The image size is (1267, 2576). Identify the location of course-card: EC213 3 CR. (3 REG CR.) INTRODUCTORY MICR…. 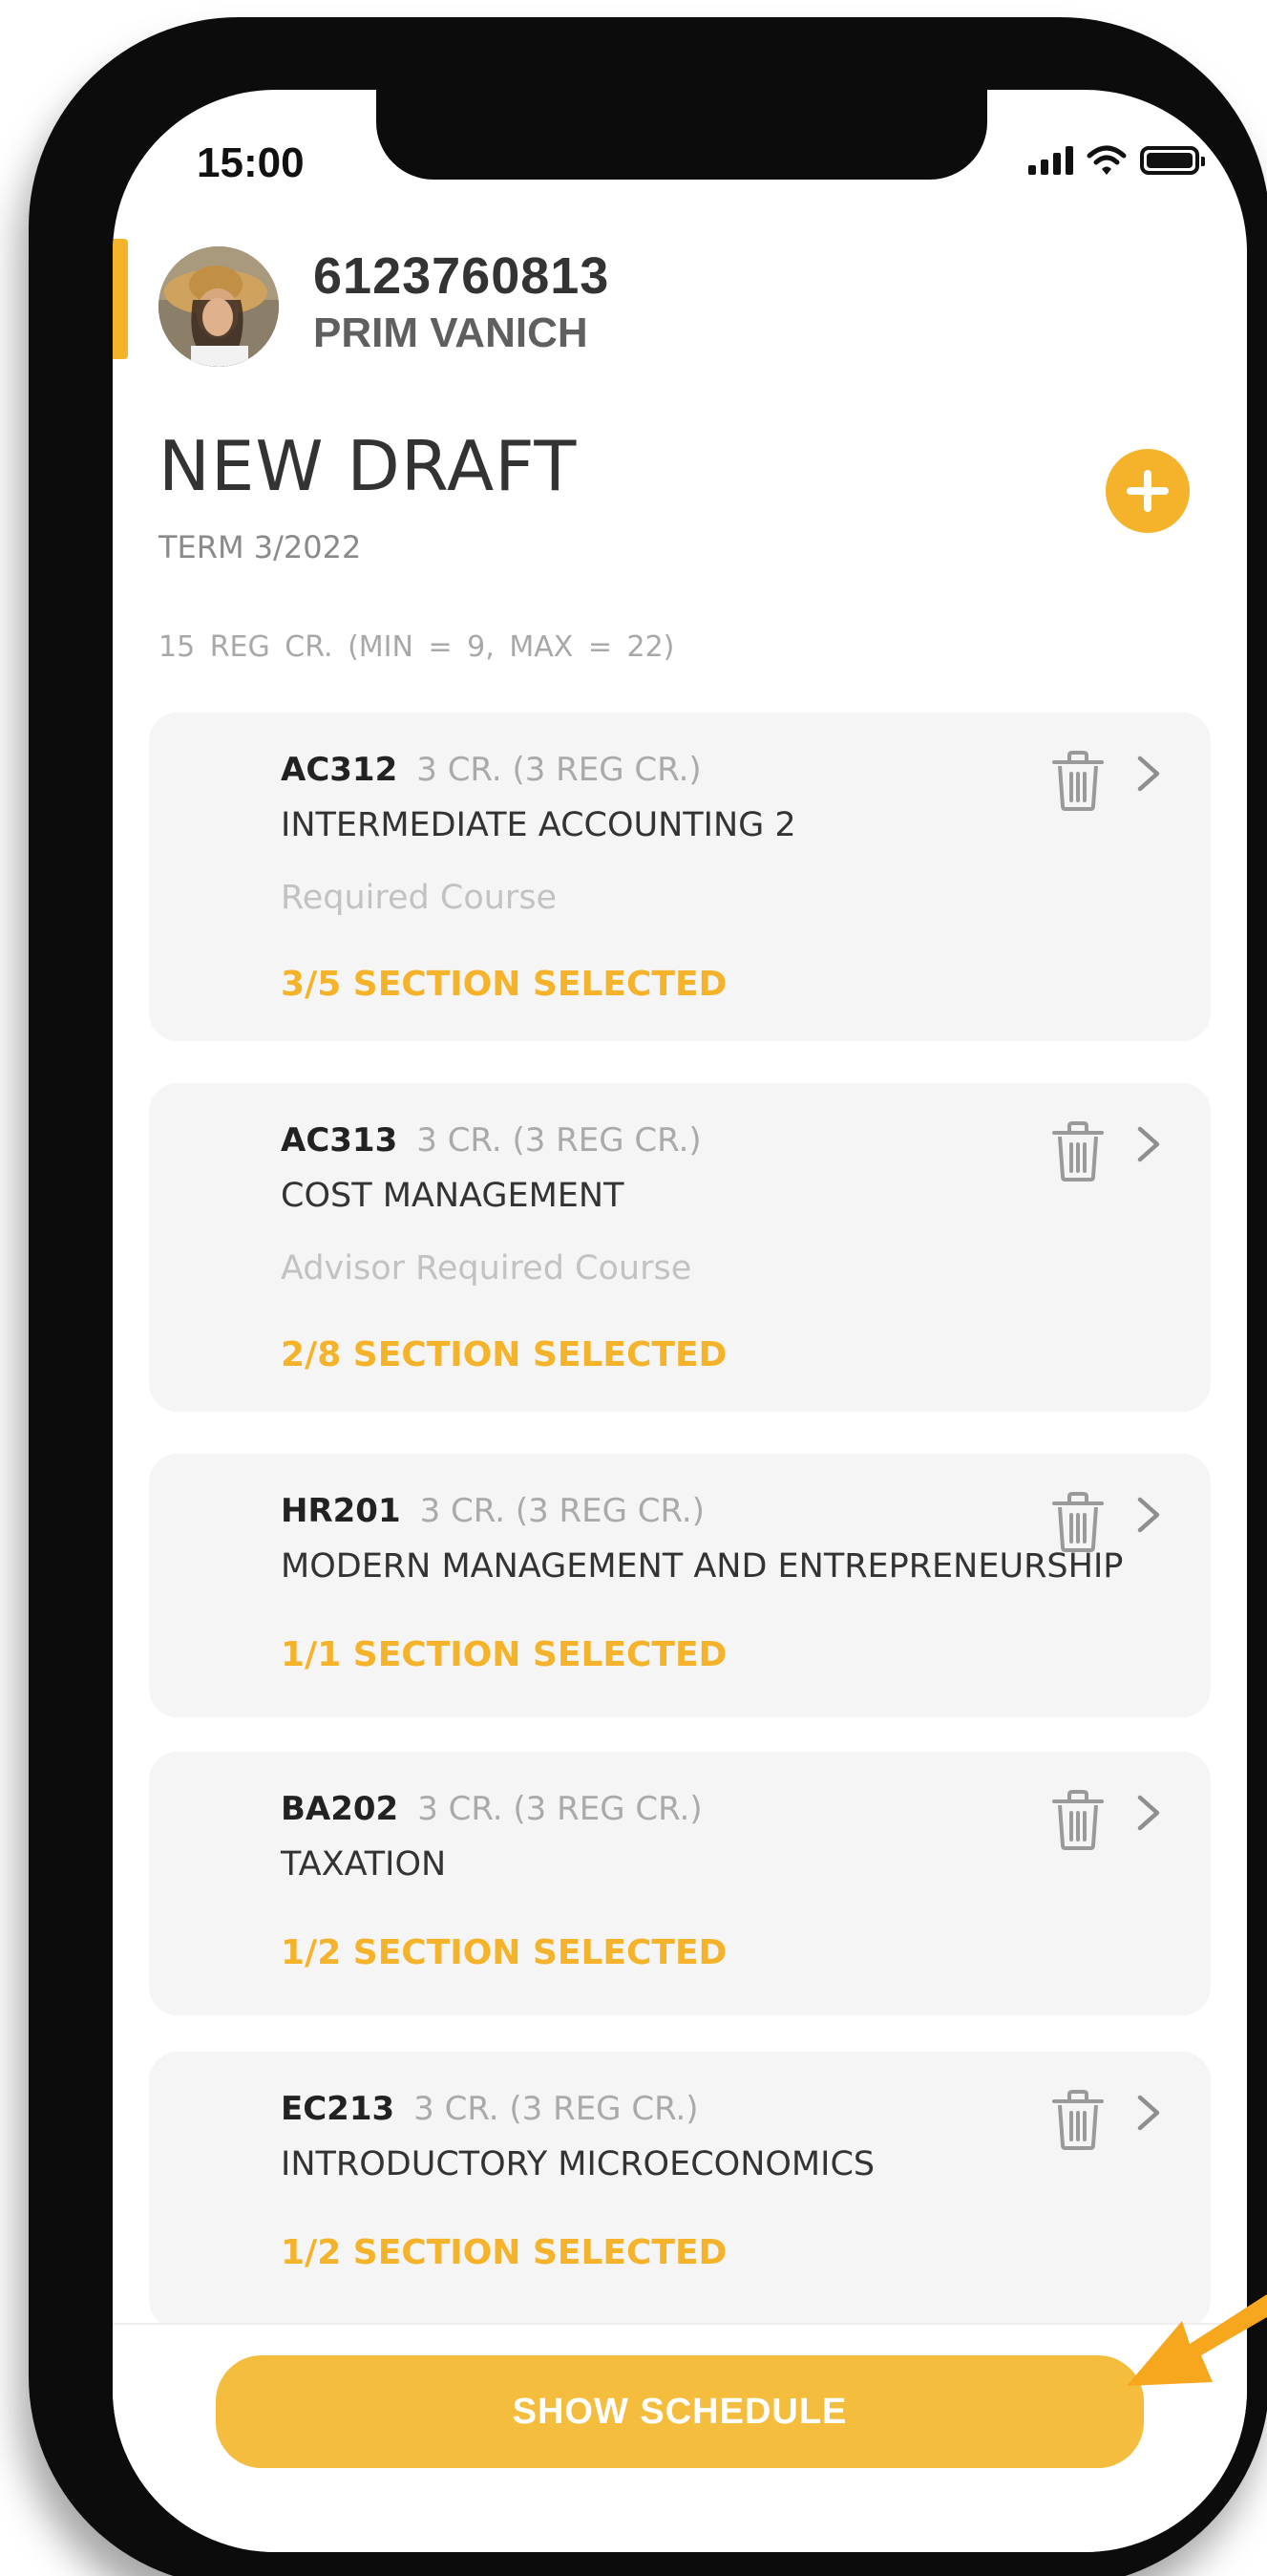
(680, 2191).